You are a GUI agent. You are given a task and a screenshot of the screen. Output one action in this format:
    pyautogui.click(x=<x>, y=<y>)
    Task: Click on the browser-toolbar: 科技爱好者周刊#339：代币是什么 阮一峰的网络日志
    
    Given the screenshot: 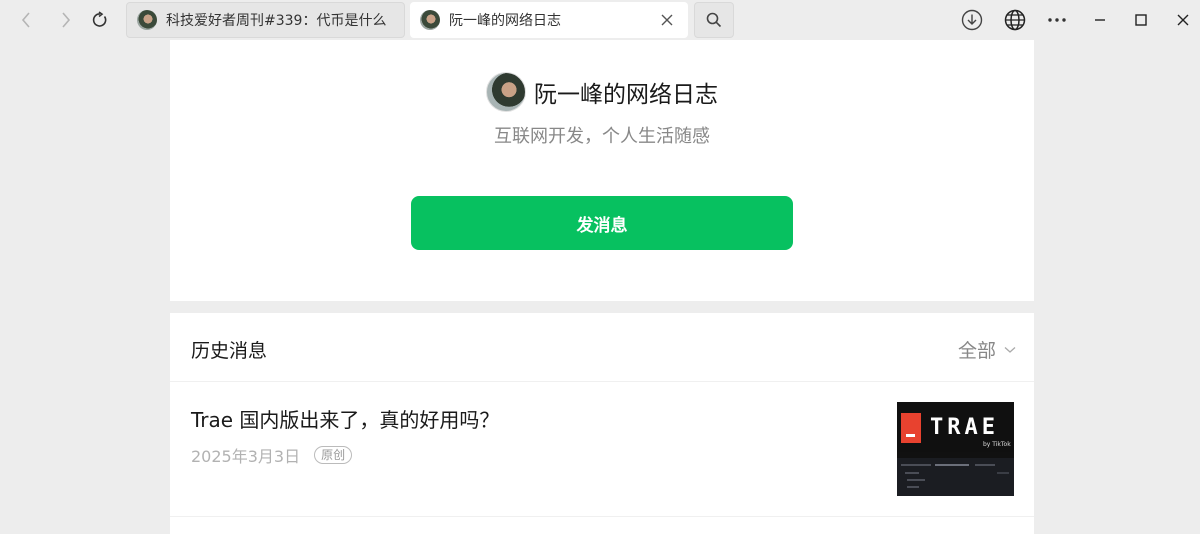 What is the action you would take?
    pyautogui.click(x=600, y=20)
    